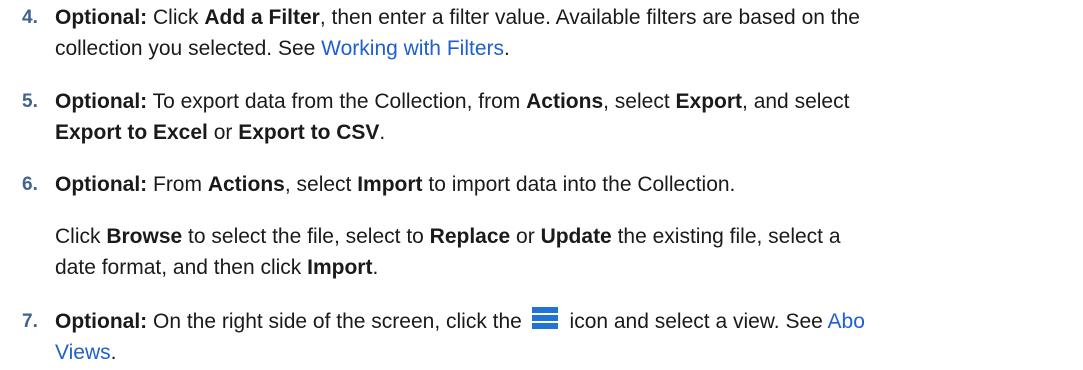  What do you see at coordinates (544, 318) in the screenshot?
I see `hamburger-menu-icon` at bounding box center [544, 318].